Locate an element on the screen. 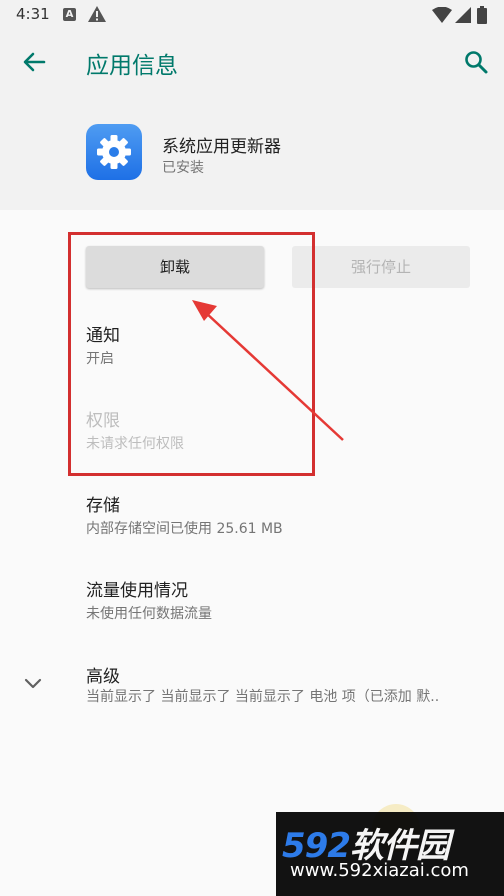  storage-title: 存储 is located at coordinates (103, 503).